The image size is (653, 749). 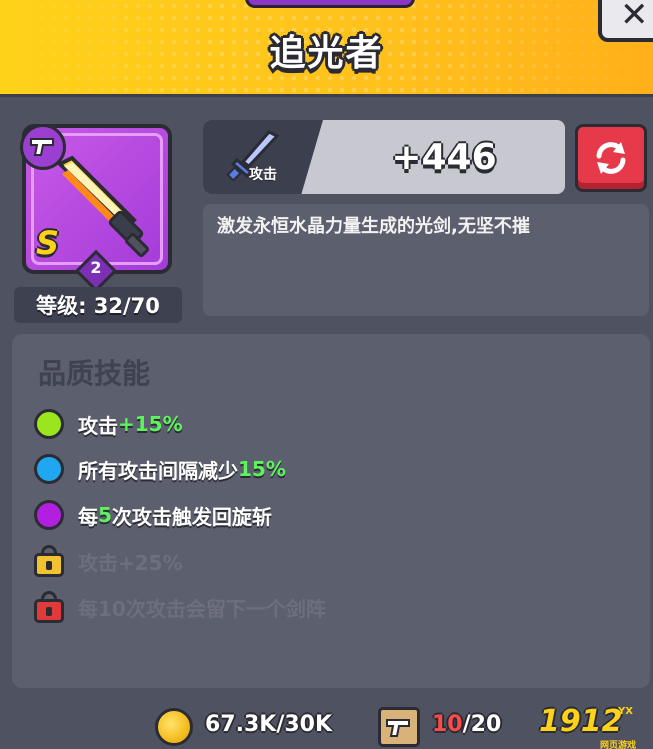 I want to click on scroll-total: /20, so click(x=482, y=724).